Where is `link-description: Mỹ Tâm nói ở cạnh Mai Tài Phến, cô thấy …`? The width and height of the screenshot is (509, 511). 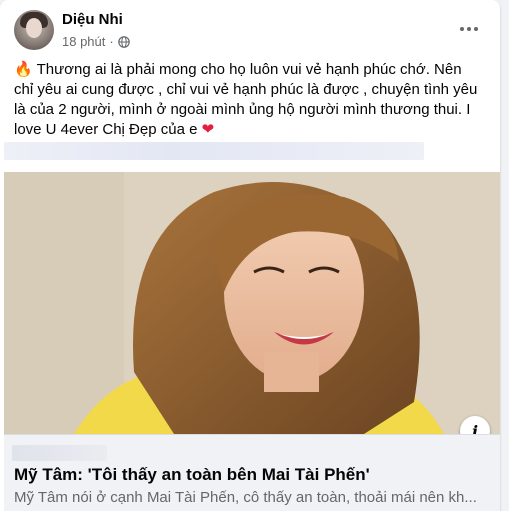 link-description: Mỹ Tâm nói ở cạnh Mai Tài Phến, cô thấy … is located at coordinates (245, 497).